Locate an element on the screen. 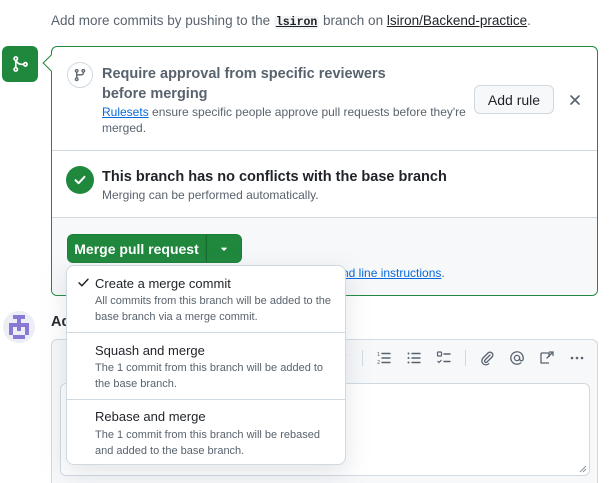 The image size is (609, 483). svg-text: 2 is located at coordinates (378, 363).